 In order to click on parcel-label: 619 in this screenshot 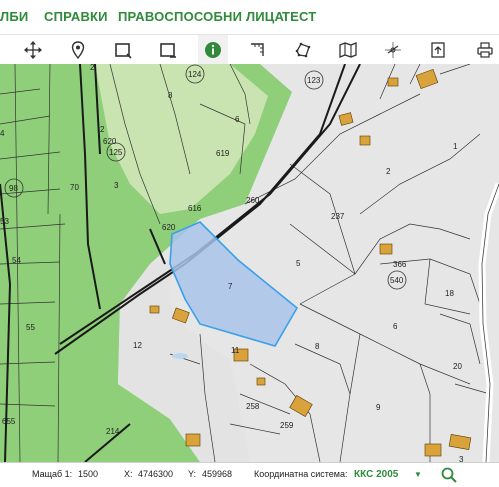, I will do `click(223, 153)`.